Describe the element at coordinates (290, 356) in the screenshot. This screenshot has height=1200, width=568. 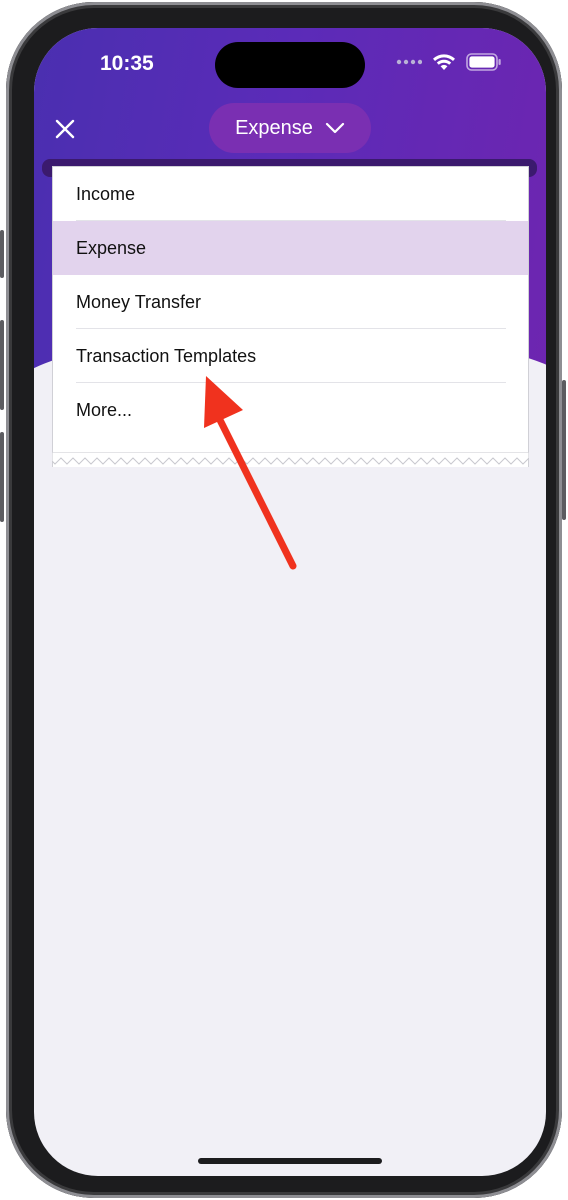
I see `menu-item-transaction-templates: Transaction Templates` at that location.